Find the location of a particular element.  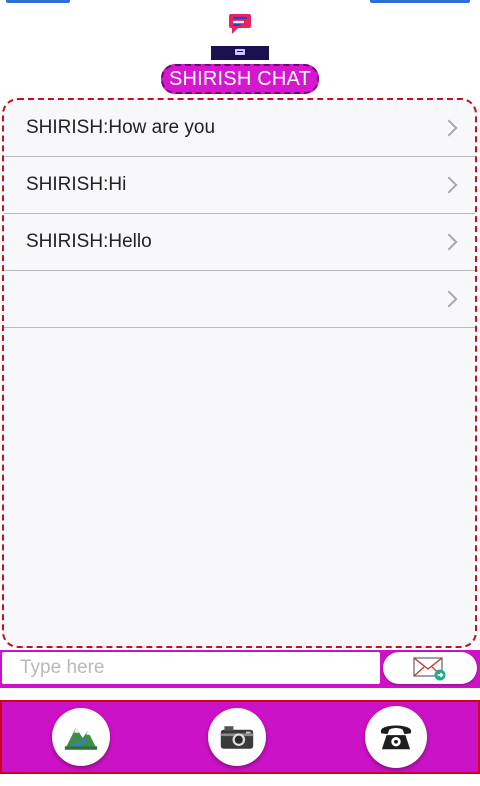

top-tab-right is located at coordinates (420, 1).